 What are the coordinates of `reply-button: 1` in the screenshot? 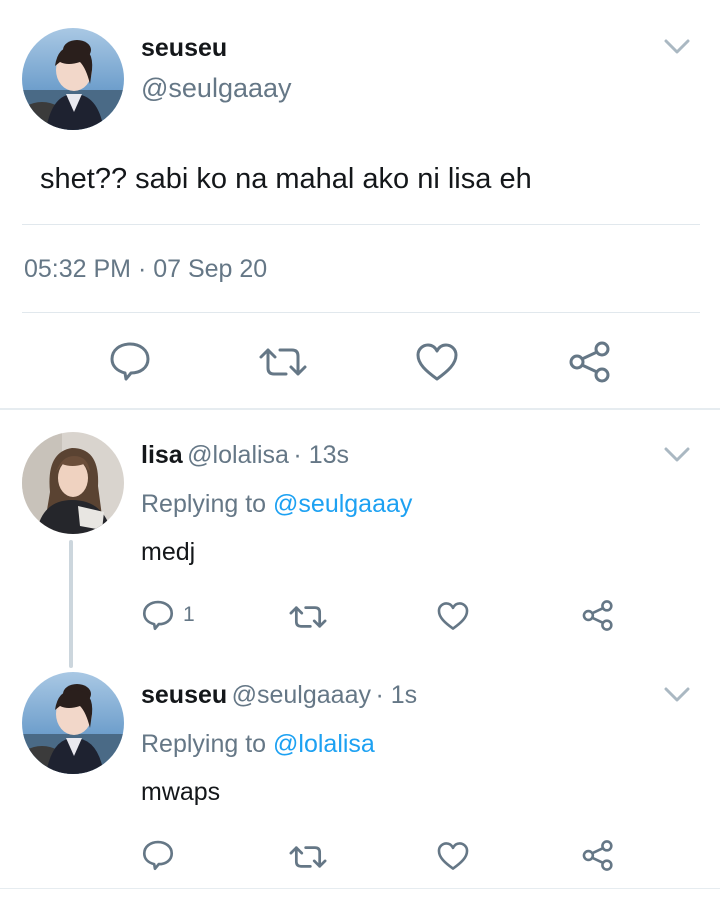 It's located at (168, 615).